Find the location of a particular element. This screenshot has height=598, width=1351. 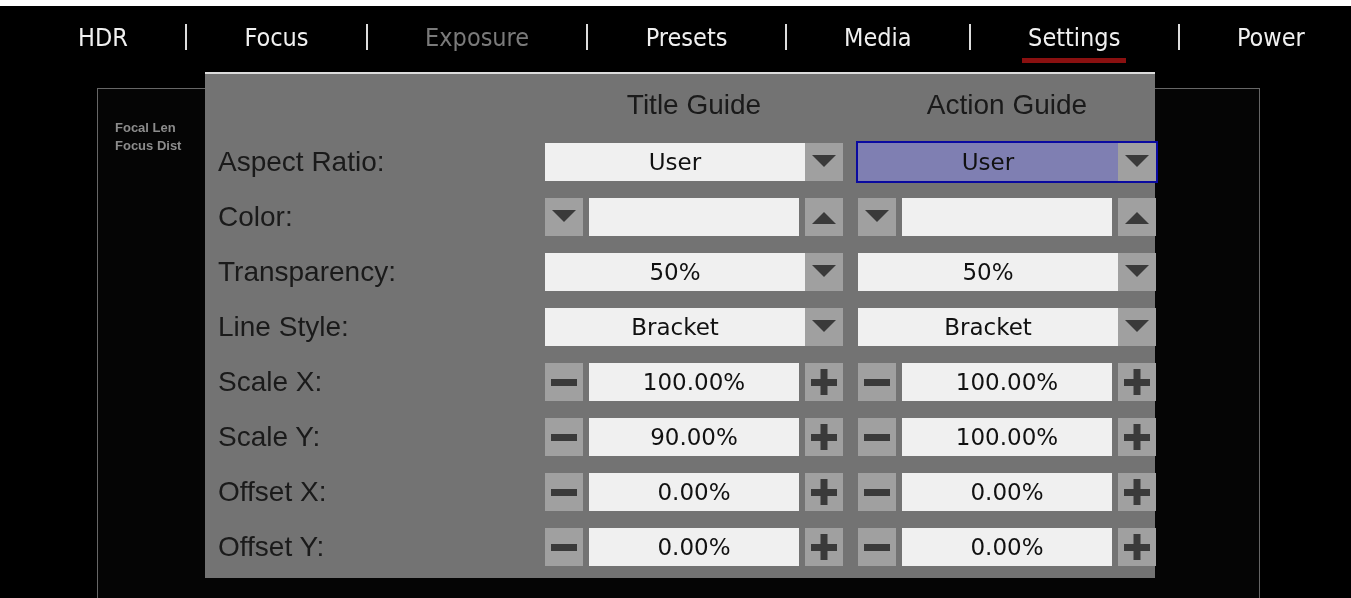

setting-label: Scale X: is located at coordinates (271, 381).